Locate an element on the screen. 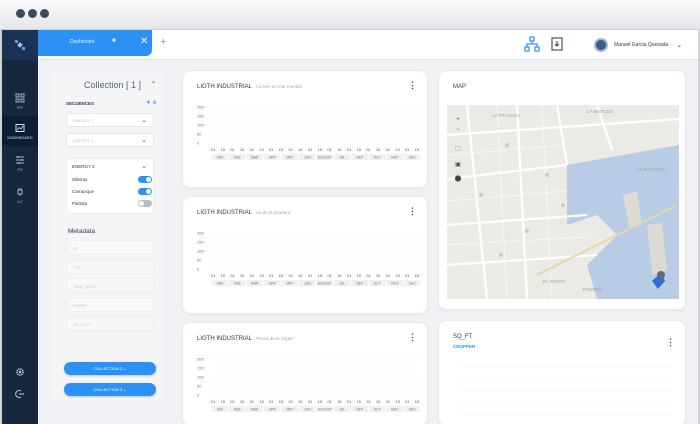  user-menu: Manuel Garcia Quesada ⌄ is located at coordinates (638, 45).